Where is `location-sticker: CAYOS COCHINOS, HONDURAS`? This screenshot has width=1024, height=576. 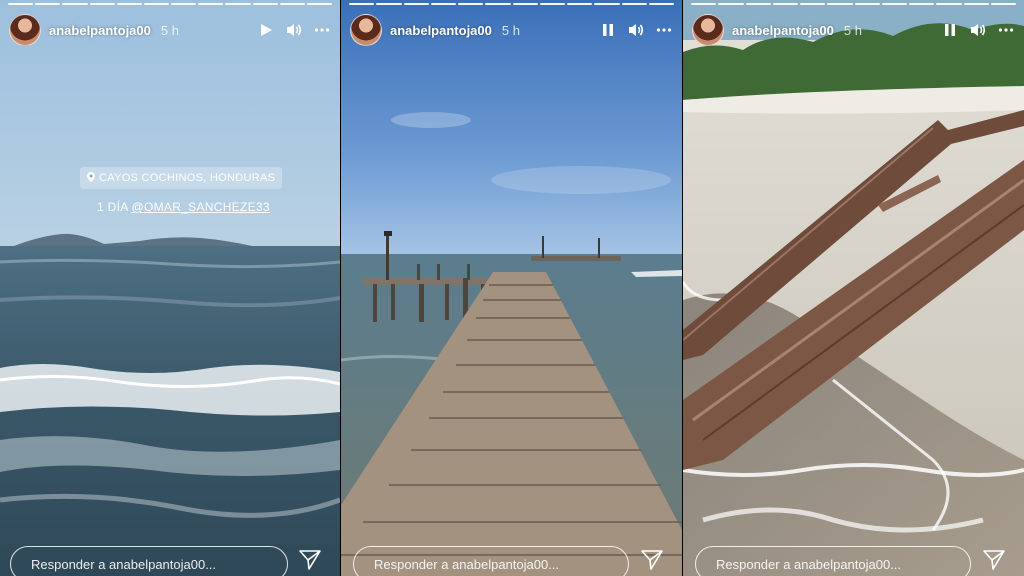
location-sticker: CAYOS COCHINOS, HONDURAS is located at coordinates (181, 178).